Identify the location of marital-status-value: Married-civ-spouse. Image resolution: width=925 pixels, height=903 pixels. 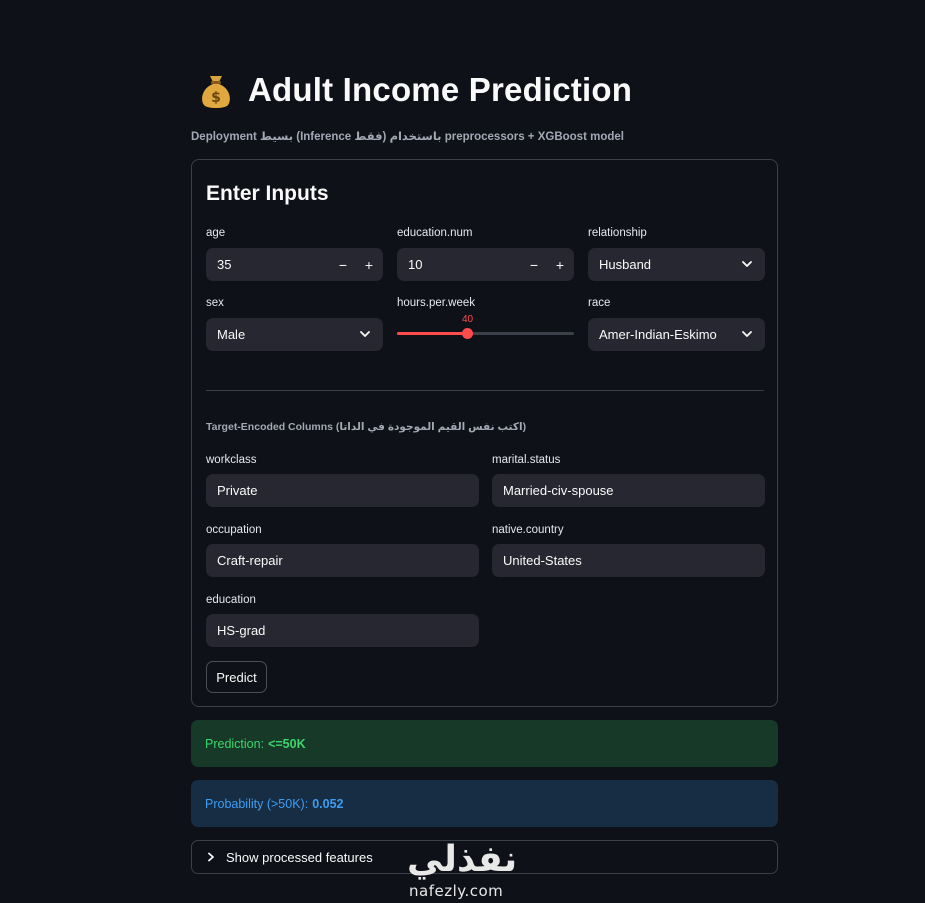
(558, 490).